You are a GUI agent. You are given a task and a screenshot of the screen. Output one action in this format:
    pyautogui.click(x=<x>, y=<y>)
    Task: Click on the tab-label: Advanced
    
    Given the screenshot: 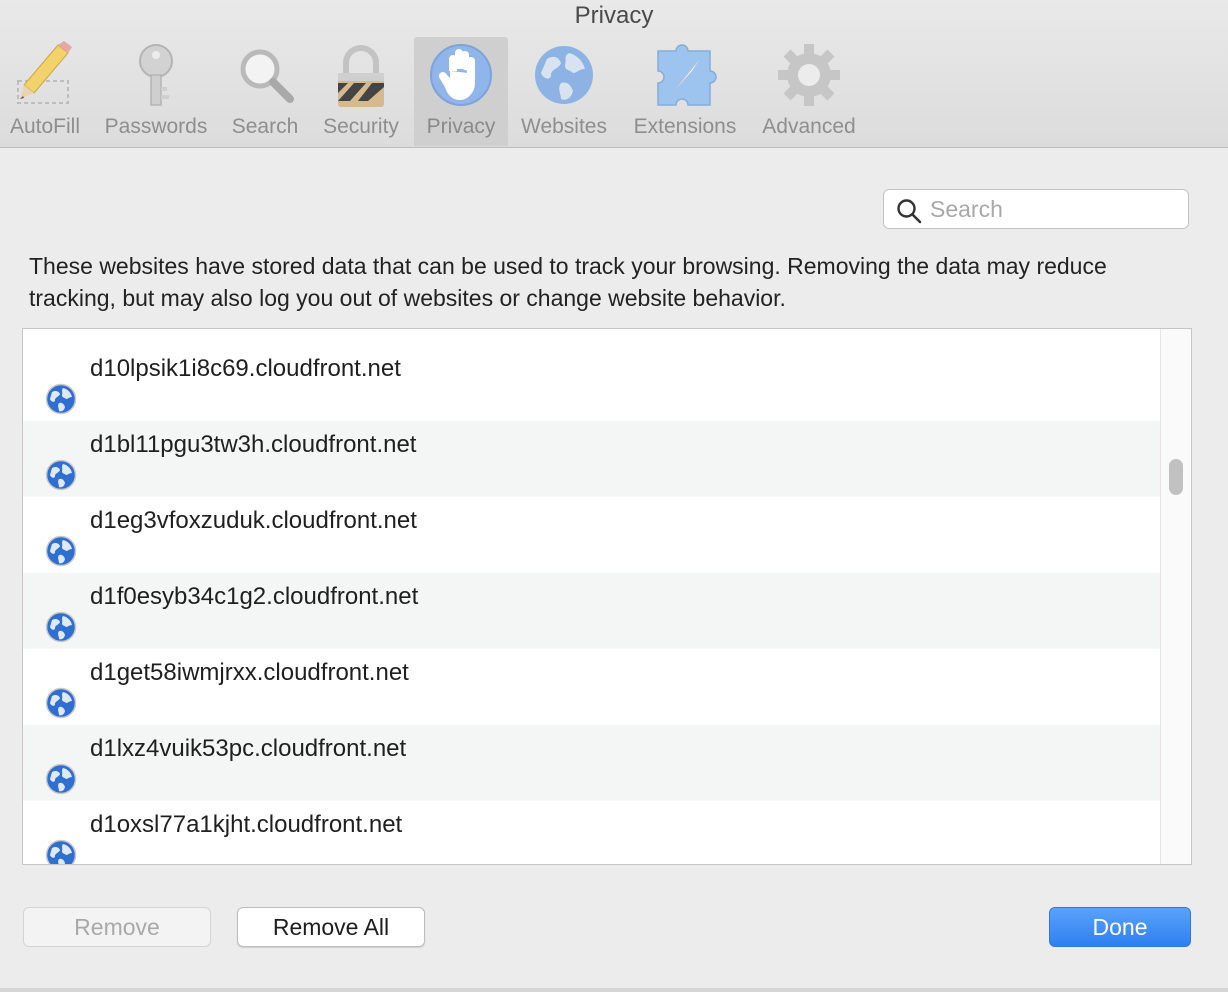 What is the action you would take?
    pyautogui.click(x=809, y=126)
    